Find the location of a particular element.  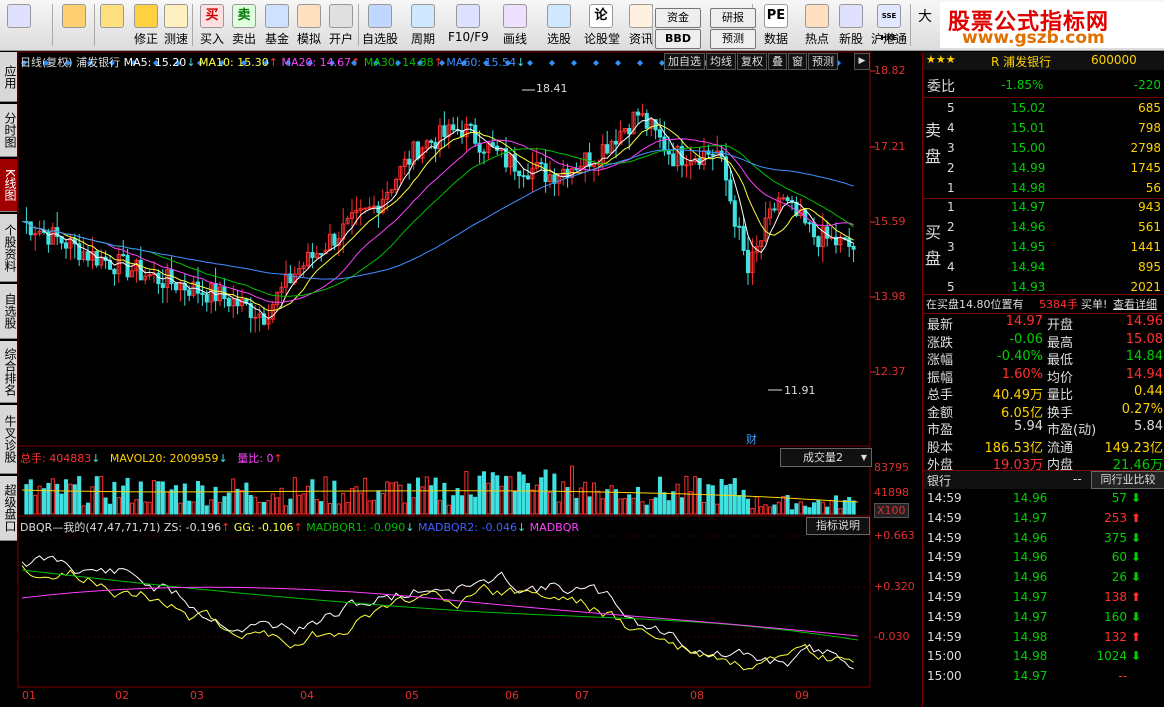

sell-level-row: 5 15.02 685 is located at coordinates (1043, 108).